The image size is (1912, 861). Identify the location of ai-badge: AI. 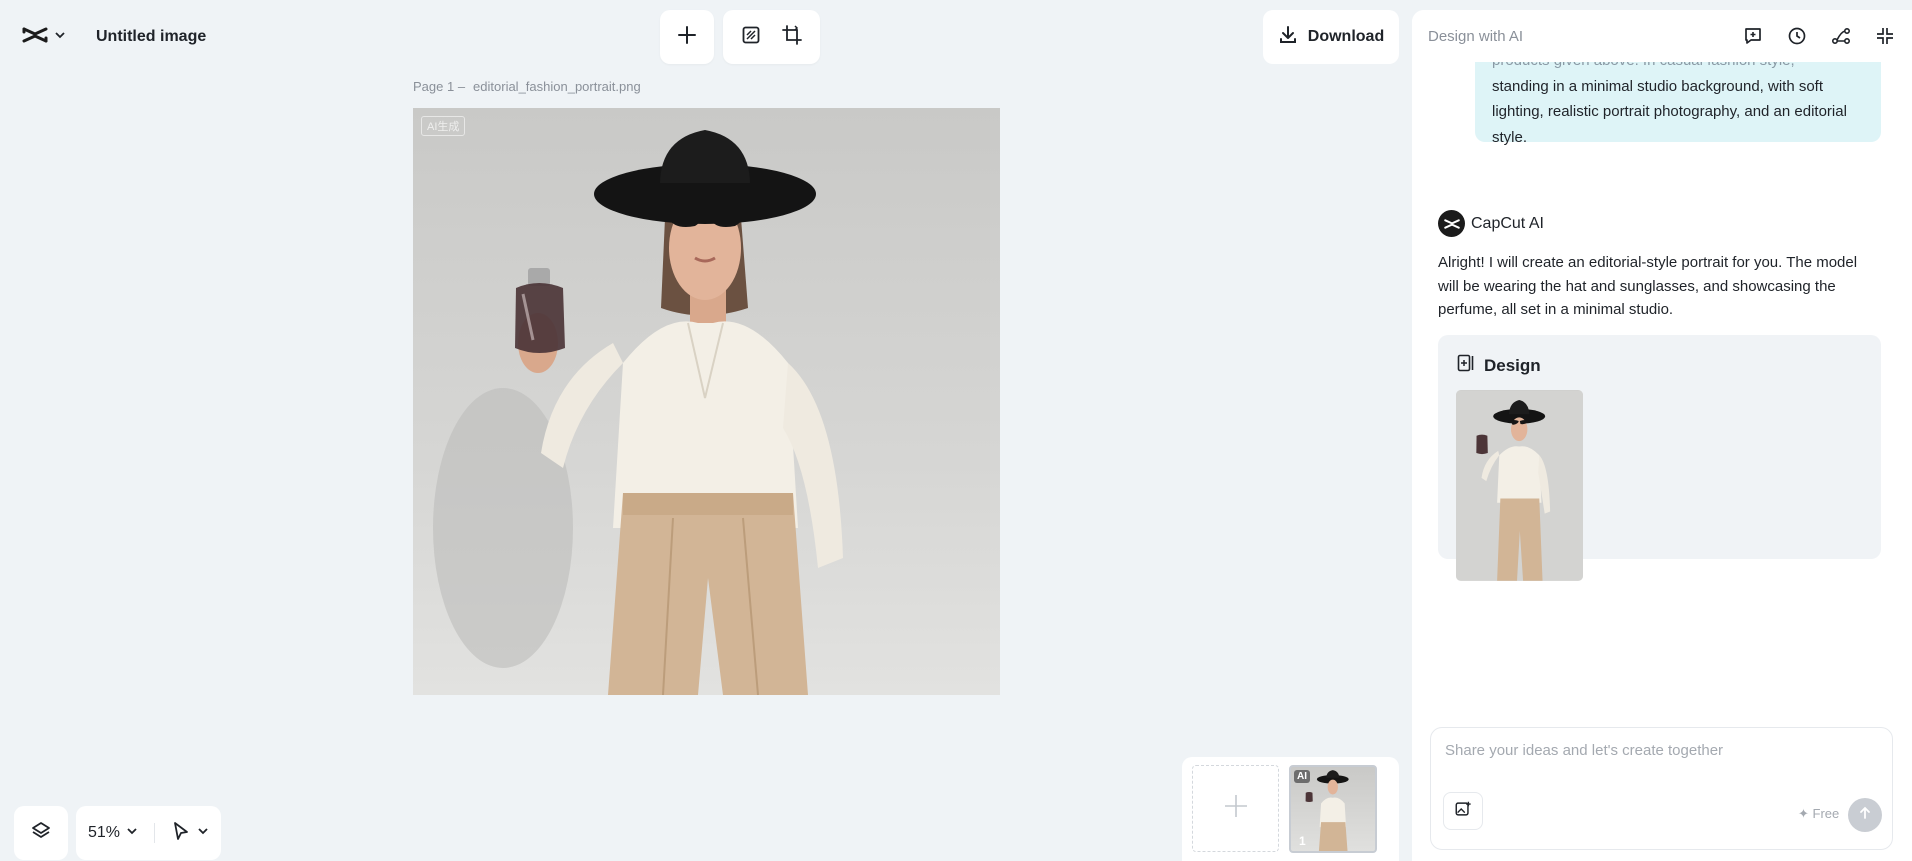
(1302, 776).